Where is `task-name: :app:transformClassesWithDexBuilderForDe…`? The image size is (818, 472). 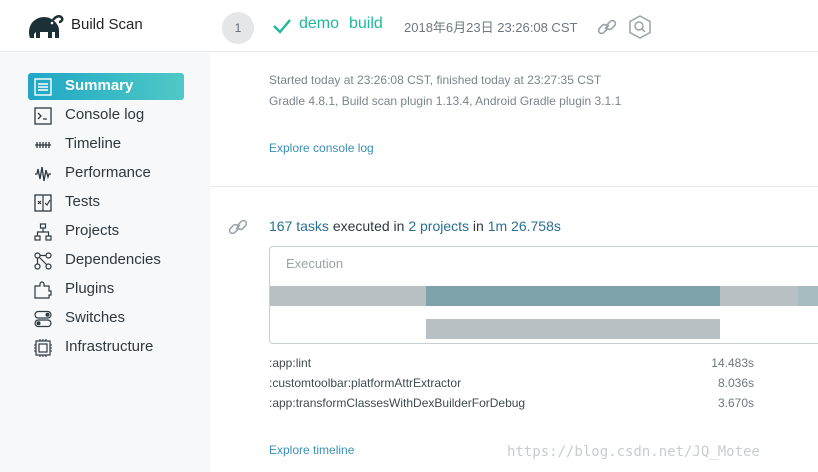 task-name: :app:transformClassesWithDexBuilderForDe… is located at coordinates (397, 403).